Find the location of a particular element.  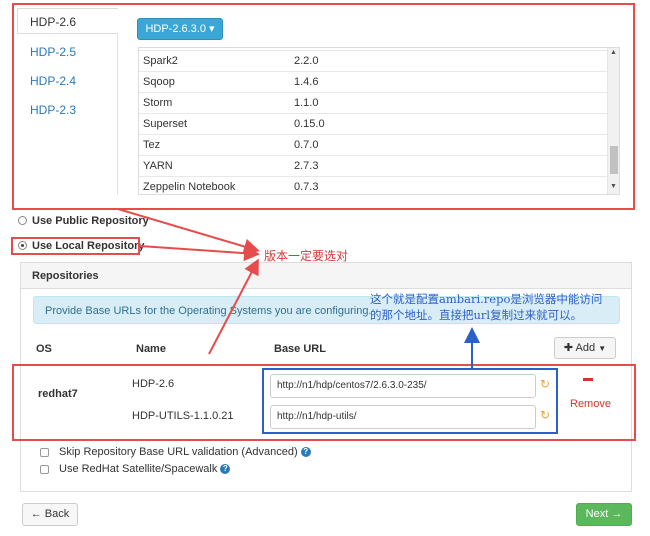

arrow-to-version is located at coordinates (188, 231).